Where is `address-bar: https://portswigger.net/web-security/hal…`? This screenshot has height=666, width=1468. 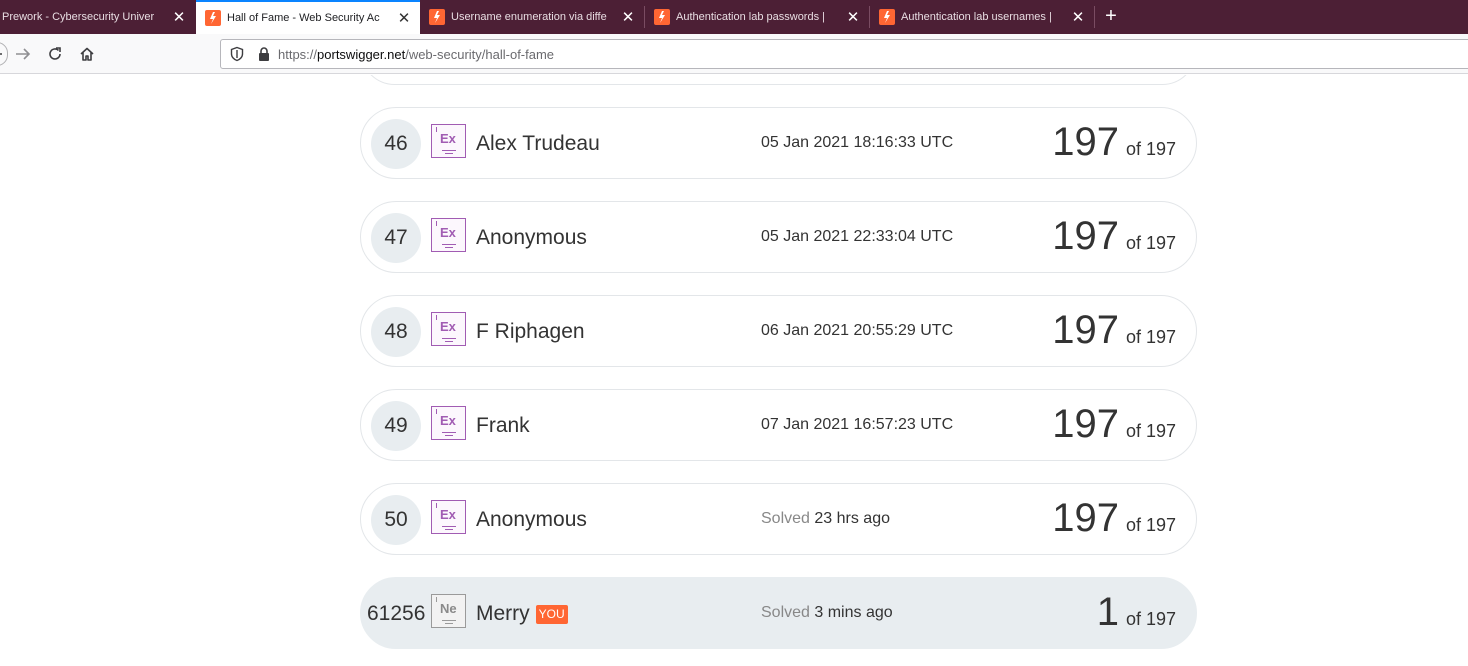 address-bar: https://portswigger.net/web-security/hal… is located at coordinates (844, 54).